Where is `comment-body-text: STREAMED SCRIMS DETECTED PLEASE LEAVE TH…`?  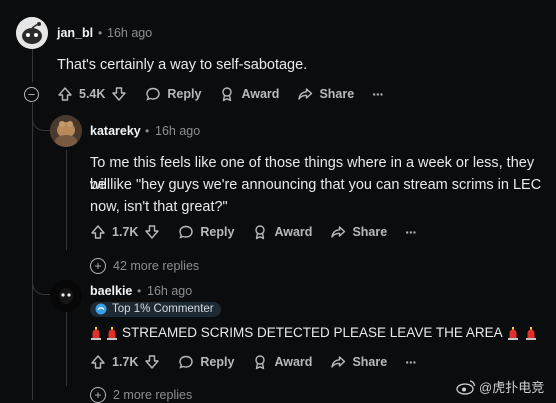 comment-body-text: STREAMED SCRIMS DETECTED PLEASE LEAVE TH… is located at coordinates (312, 332).